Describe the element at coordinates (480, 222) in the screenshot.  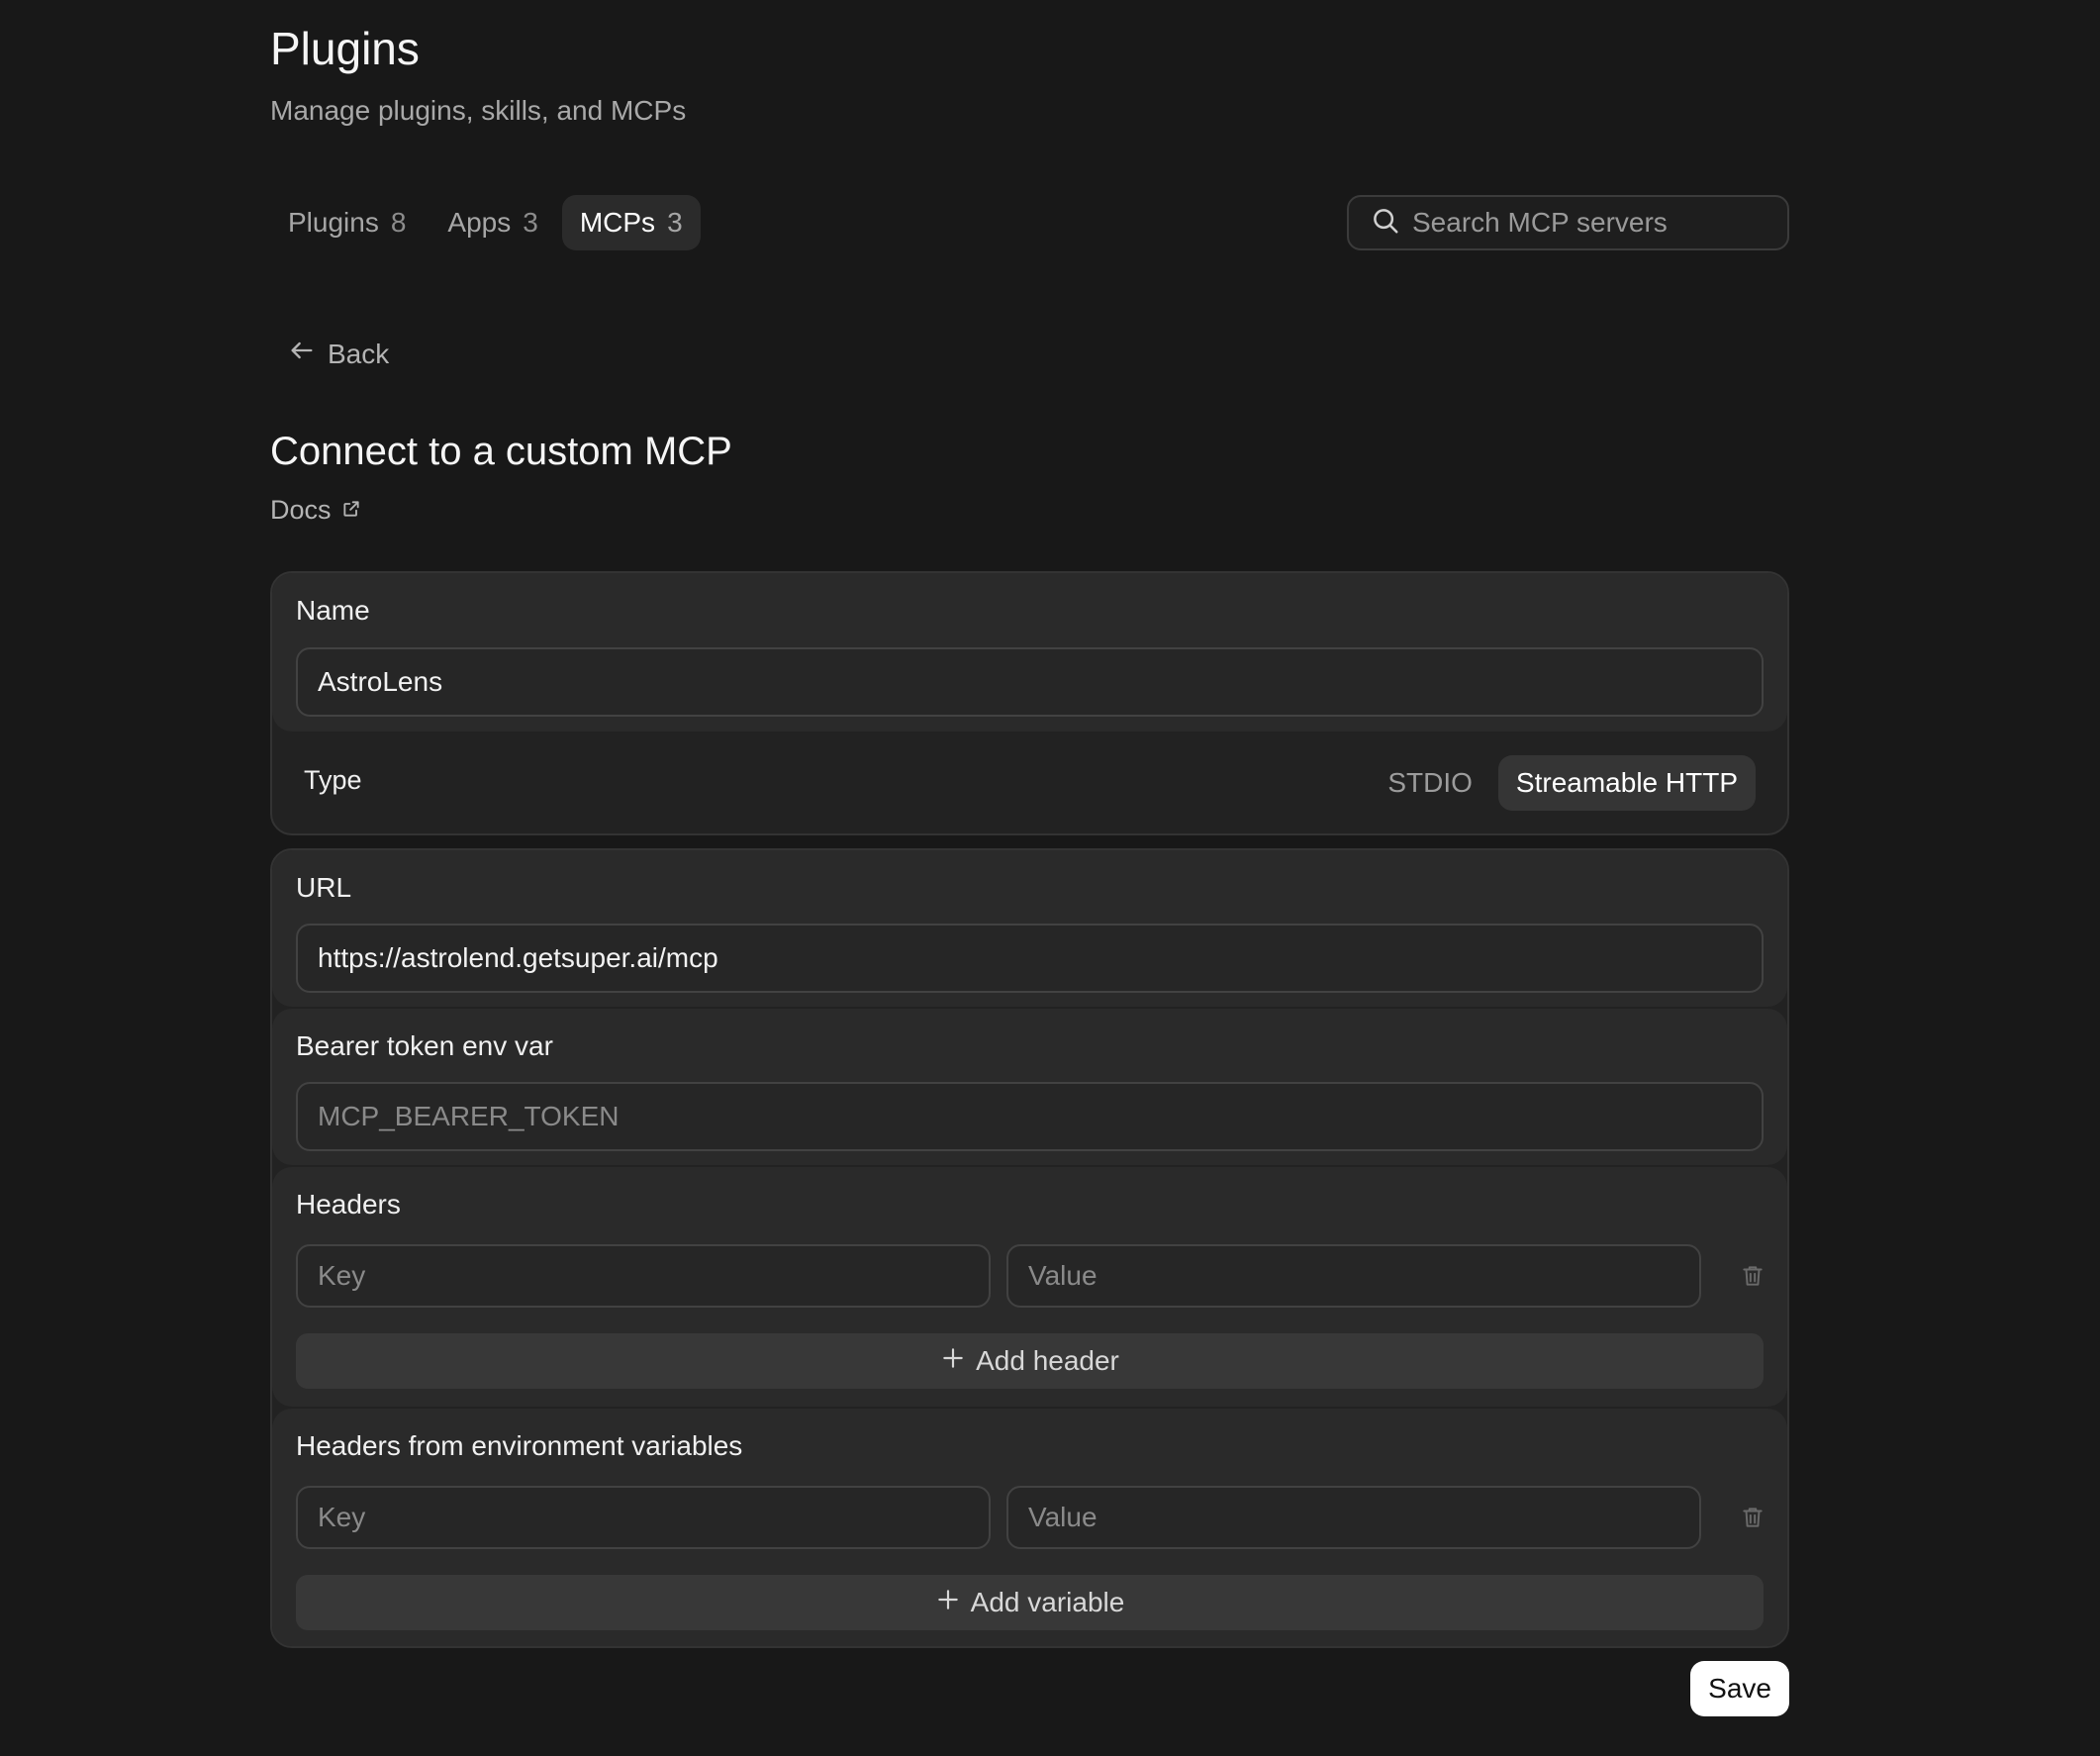
I see `tab-label: Apps` at that location.